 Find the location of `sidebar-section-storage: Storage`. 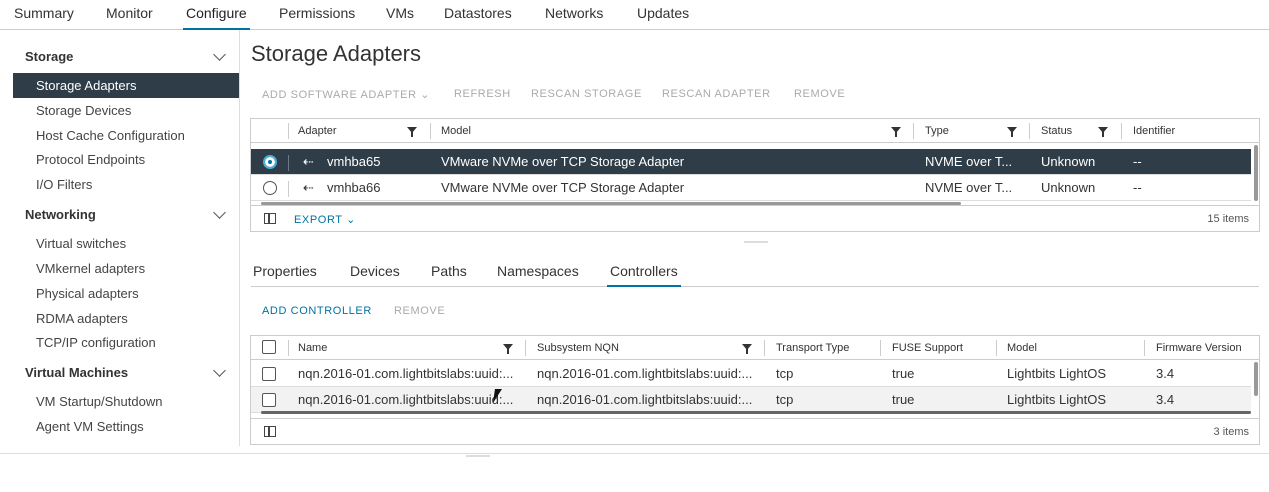

sidebar-section-storage: Storage is located at coordinates (49, 56).